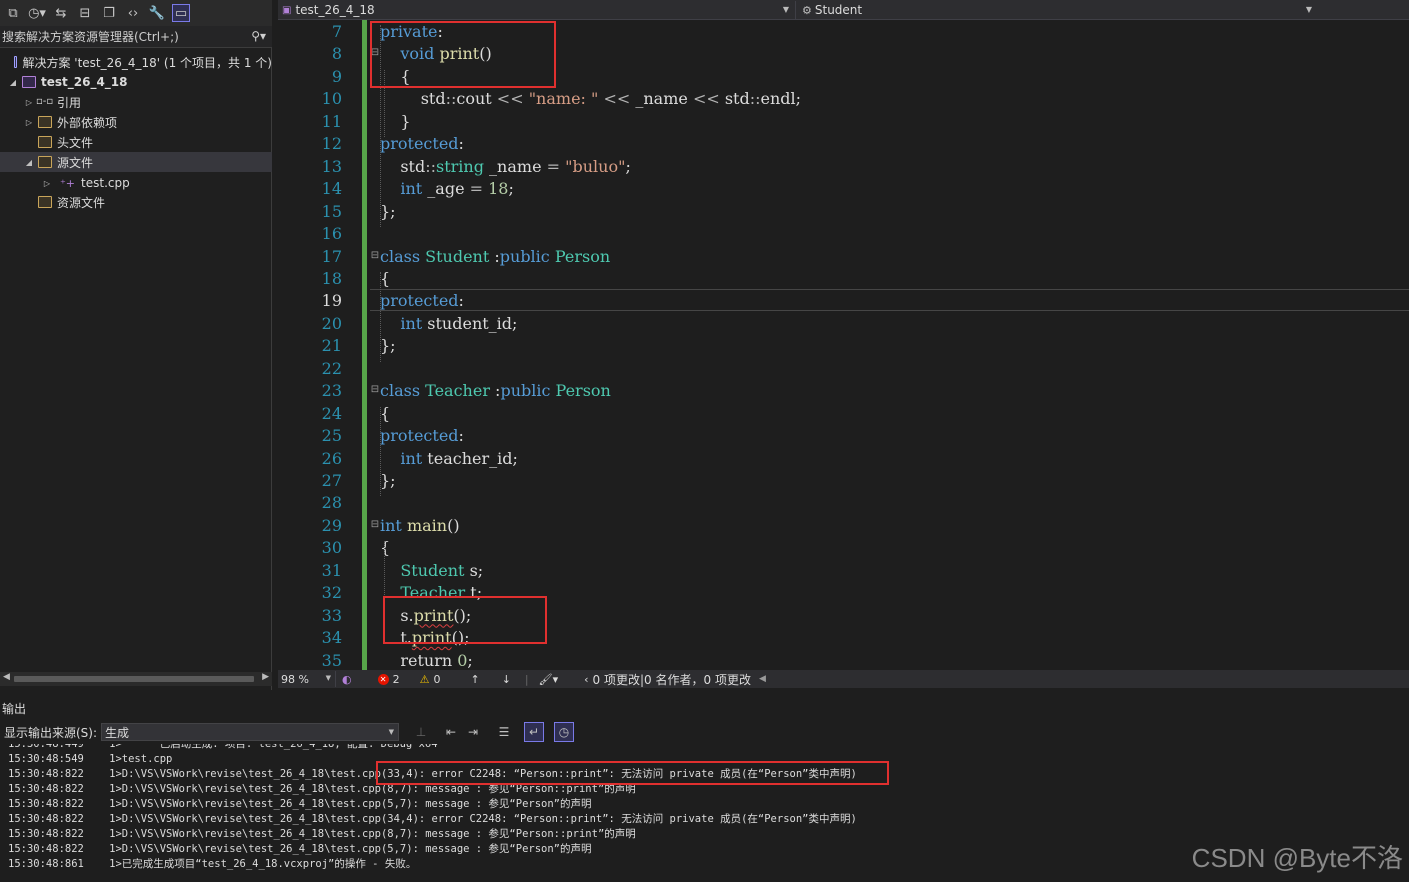  I want to click on tree-item-header-files: 头文件, so click(136, 142).